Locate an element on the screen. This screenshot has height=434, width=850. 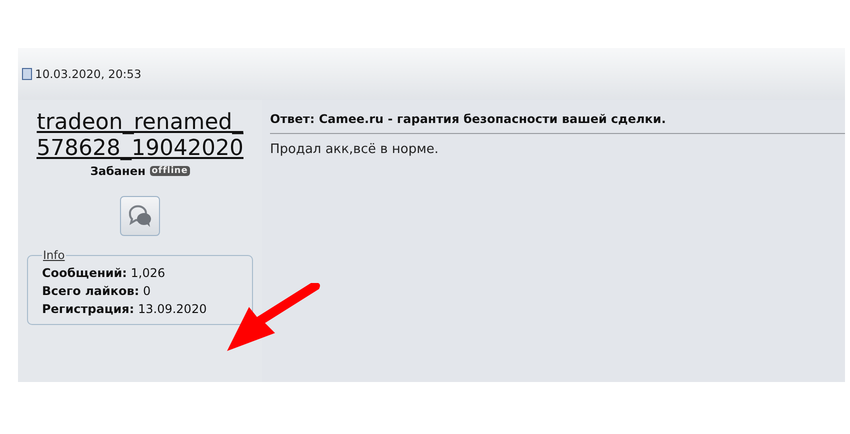
offline-badge: offline is located at coordinates (170, 171).